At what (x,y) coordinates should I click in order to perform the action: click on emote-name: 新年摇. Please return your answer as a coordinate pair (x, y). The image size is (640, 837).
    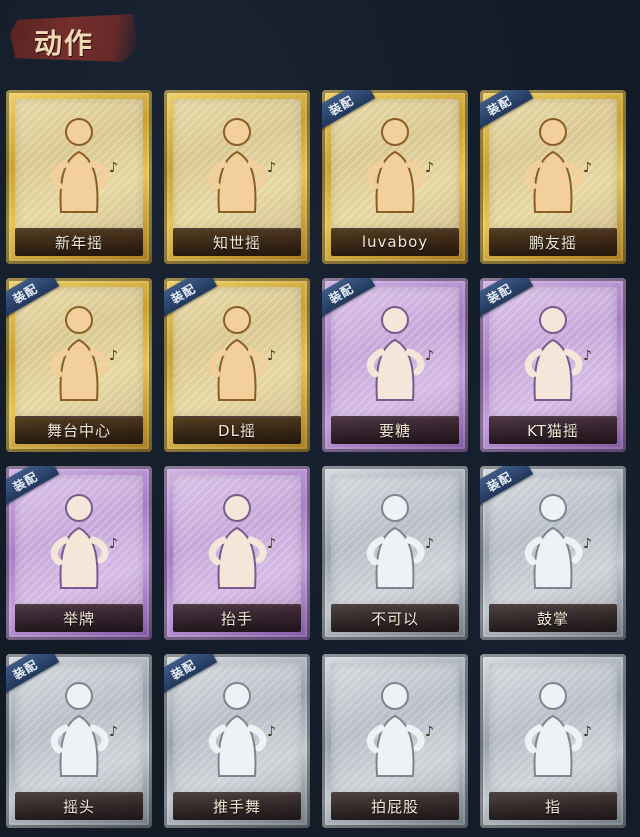
    Looking at the image, I should click on (78, 242).